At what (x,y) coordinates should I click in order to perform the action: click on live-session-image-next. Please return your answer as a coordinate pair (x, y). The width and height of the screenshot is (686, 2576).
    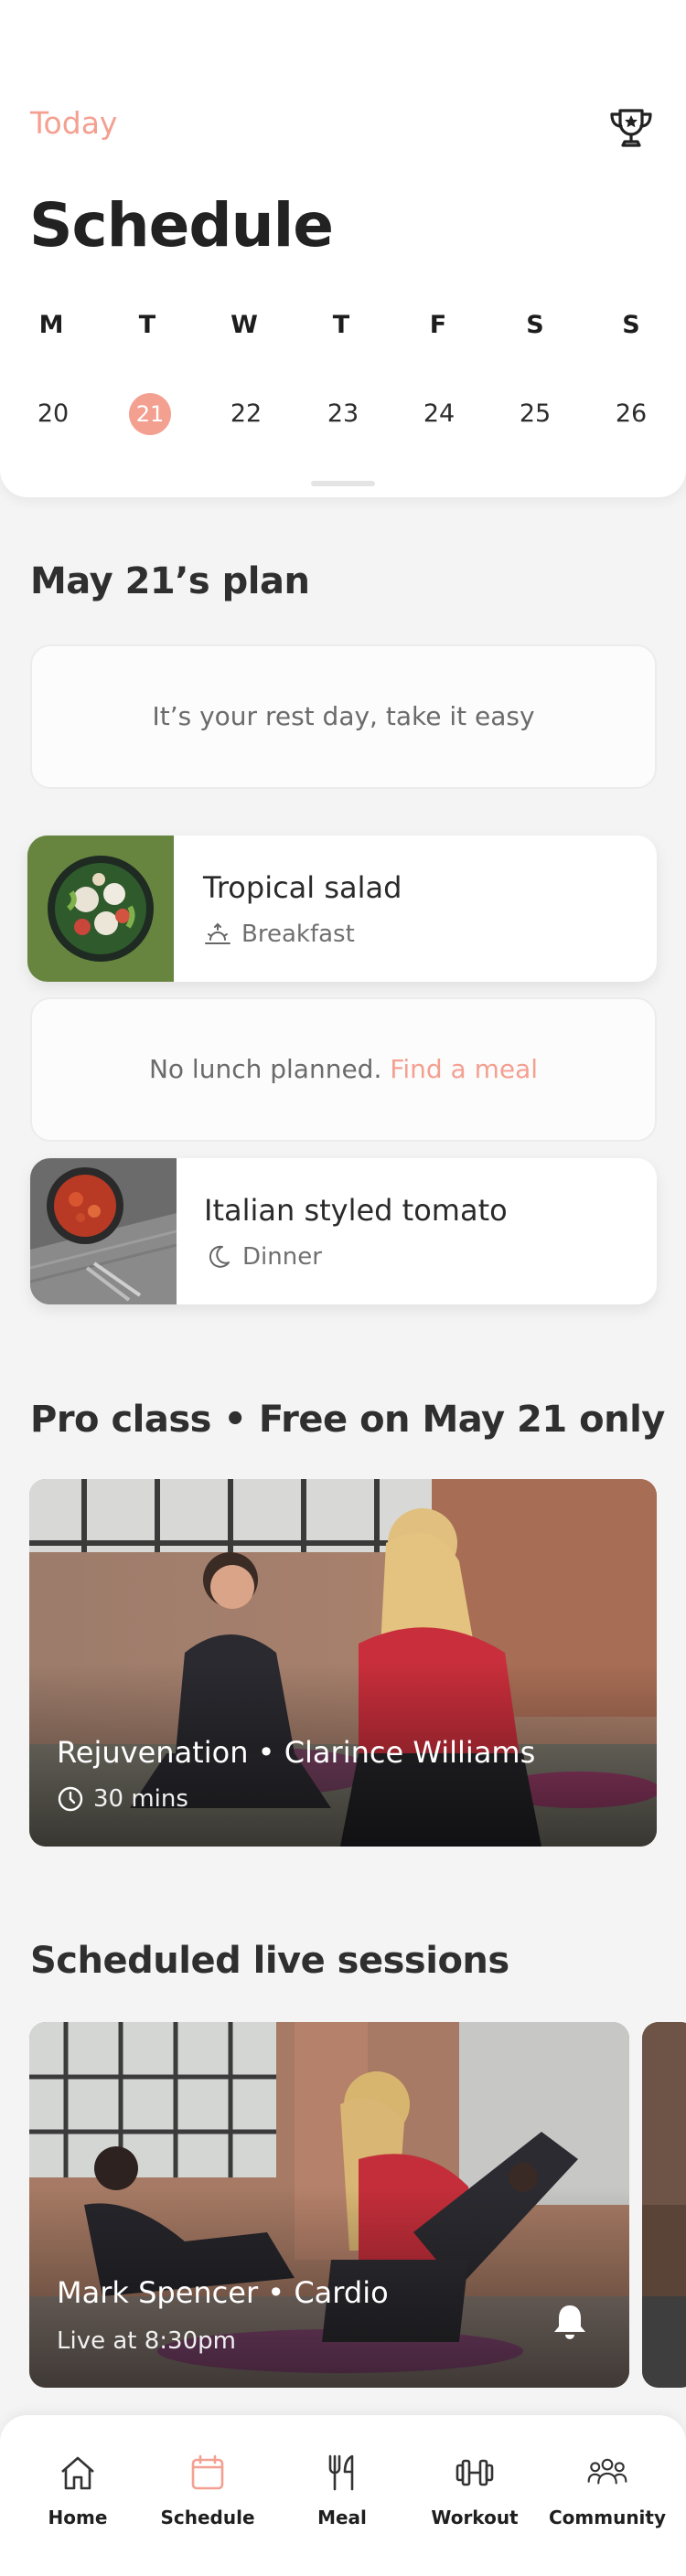
    Looking at the image, I should click on (664, 2205).